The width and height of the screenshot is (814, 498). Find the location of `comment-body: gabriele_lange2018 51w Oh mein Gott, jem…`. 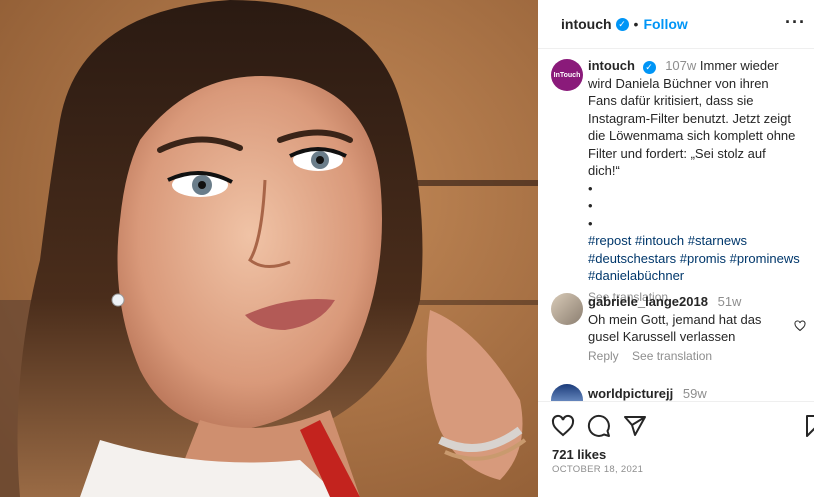

comment-body: gabriele_lange2018 51w Oh mein Gott, jem… is located at coordinates (688, 319).